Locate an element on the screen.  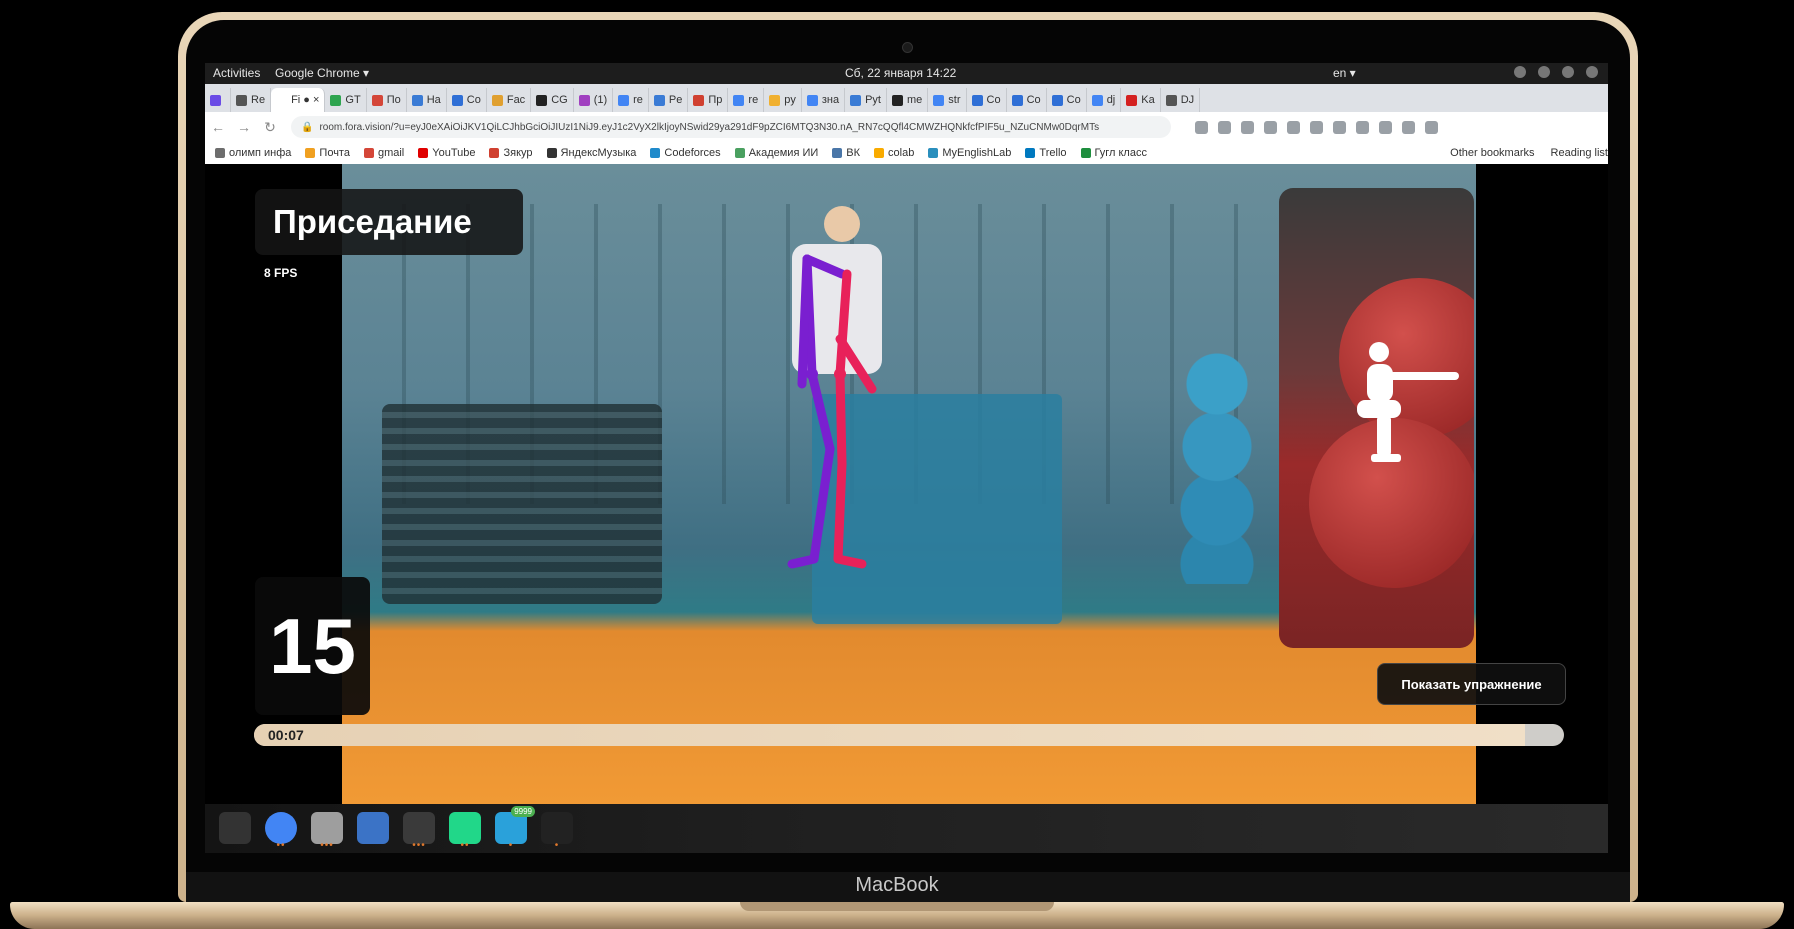
browser-tab: str is located at coordinates (947, 100).